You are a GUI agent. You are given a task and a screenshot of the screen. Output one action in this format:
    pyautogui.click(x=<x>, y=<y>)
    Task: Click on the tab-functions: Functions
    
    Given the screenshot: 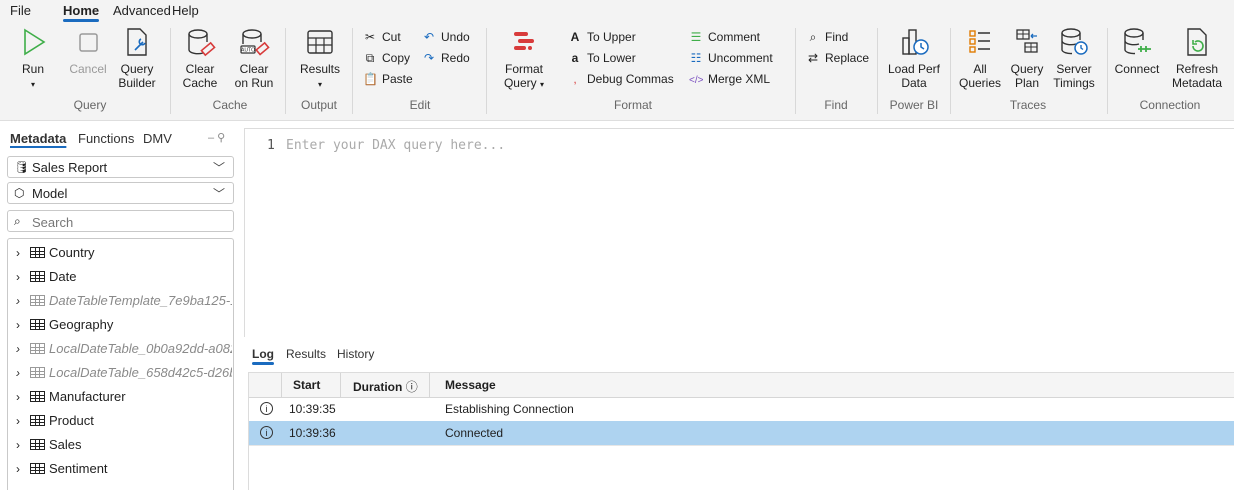 What is the action you would take?
    pyautogui.click(x=106, y=138)
    